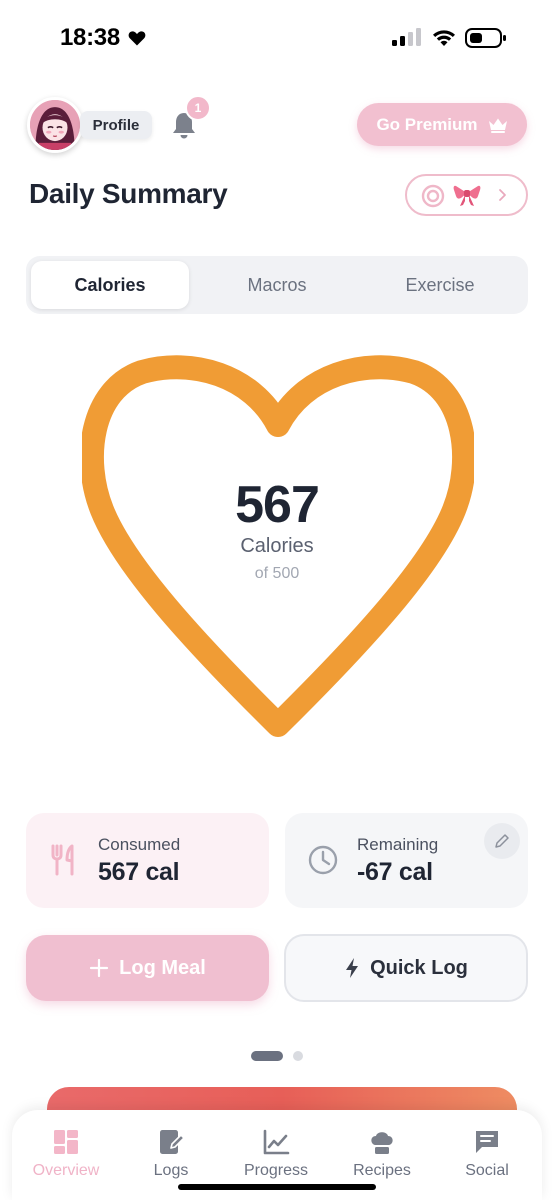 The image size is (554, 1200). Describe the element at coordinates (382, 1170) in the screenshot. I see `nav-recipes-label: Recipes` at that location.